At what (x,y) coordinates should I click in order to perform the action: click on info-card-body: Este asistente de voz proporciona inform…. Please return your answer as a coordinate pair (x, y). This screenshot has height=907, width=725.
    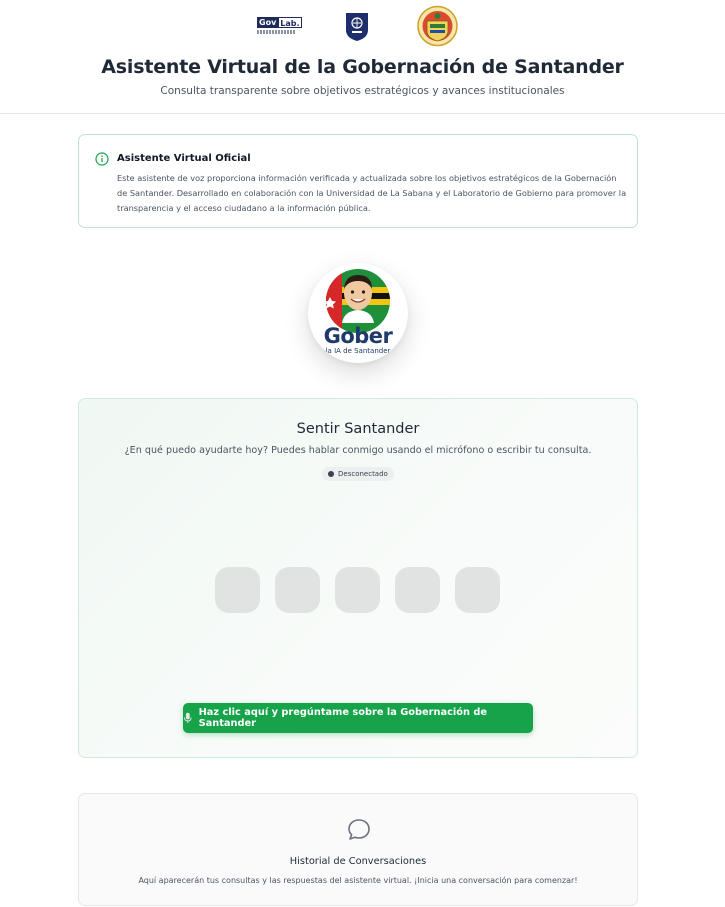
    Looking at the image, I should click on (372, 193).